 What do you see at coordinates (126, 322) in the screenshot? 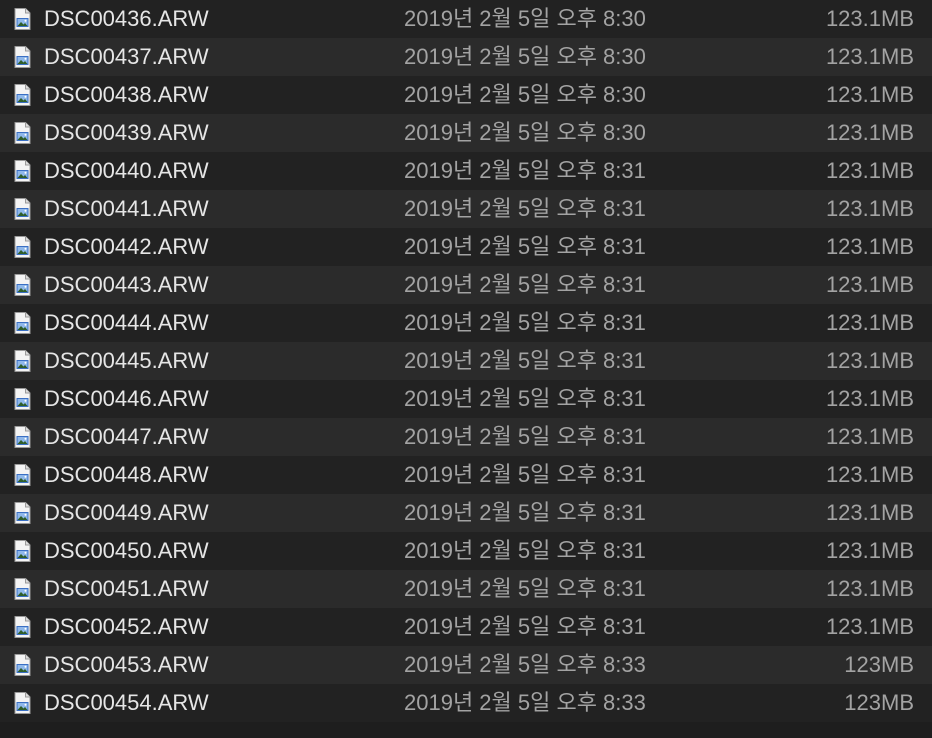
I see `file-name: DSC00444.ARW` at bounding box center [126, 322].